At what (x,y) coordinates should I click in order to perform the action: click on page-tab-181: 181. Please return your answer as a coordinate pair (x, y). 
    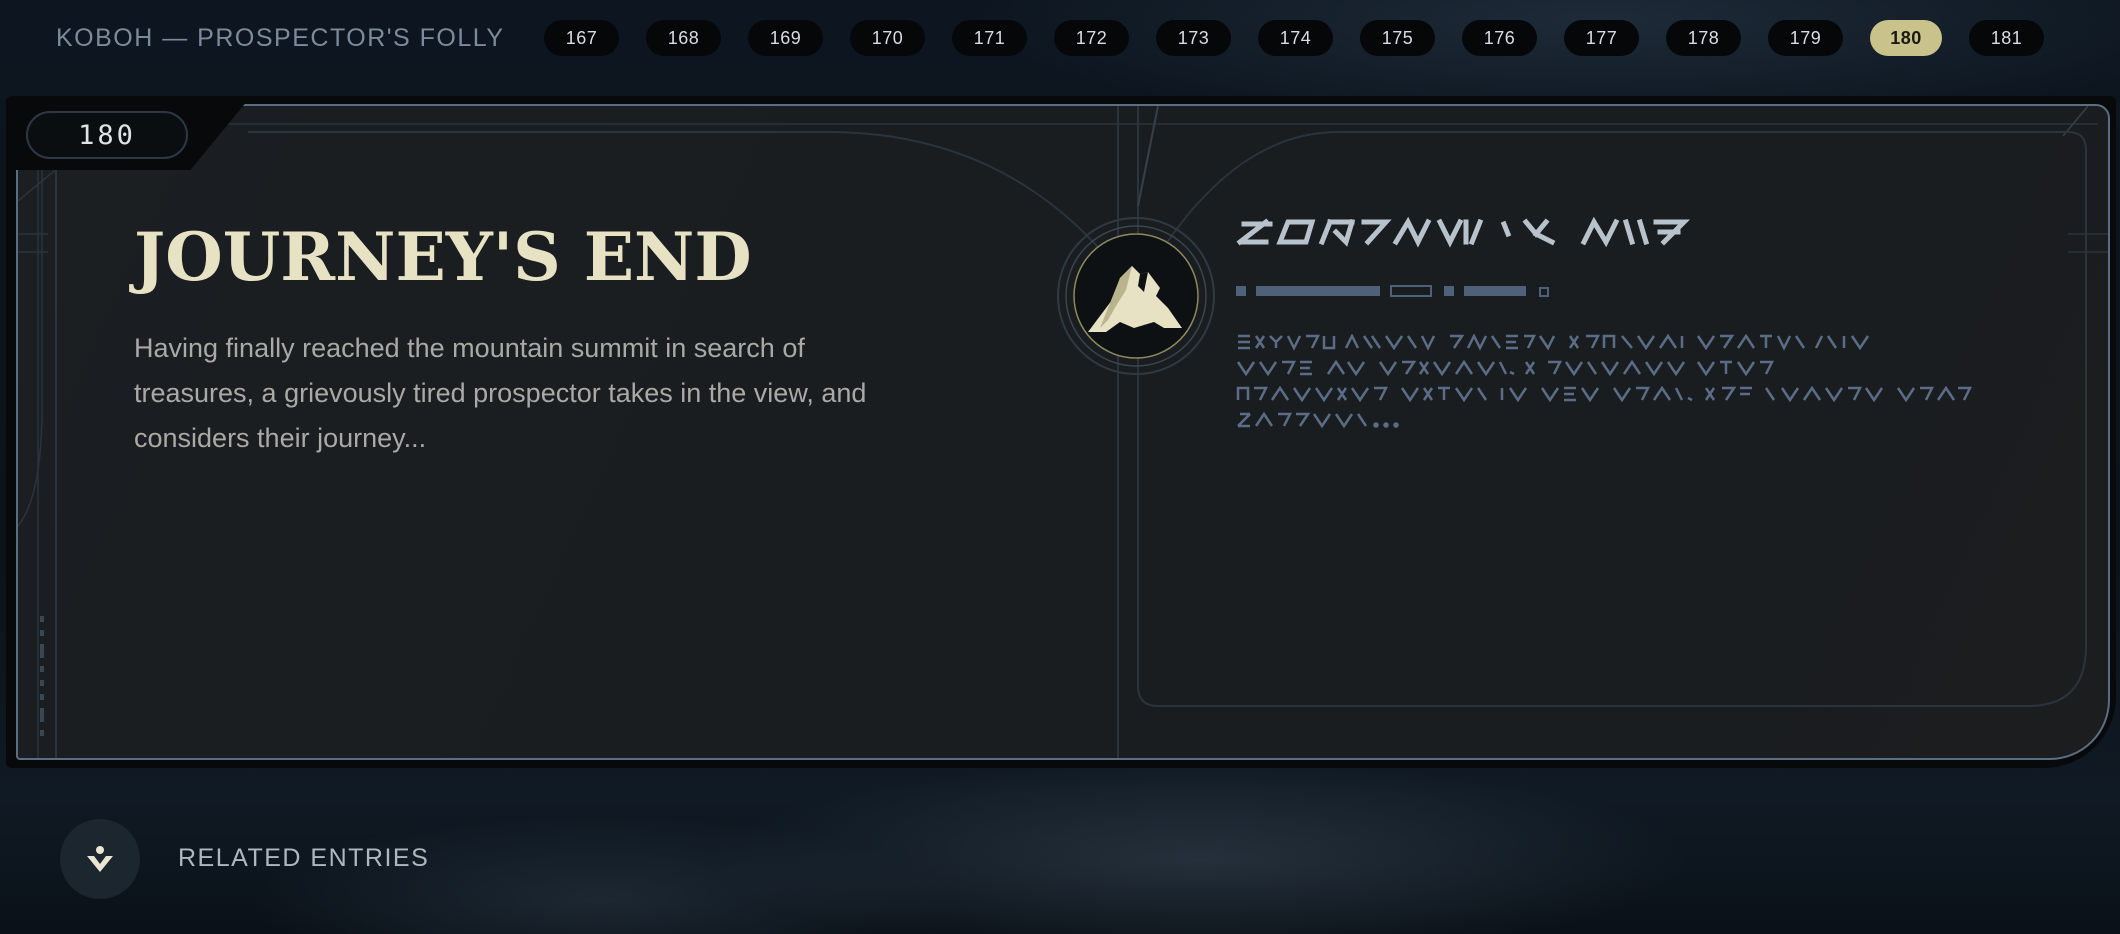
    Looking at the image, I should click on (2006, 38).